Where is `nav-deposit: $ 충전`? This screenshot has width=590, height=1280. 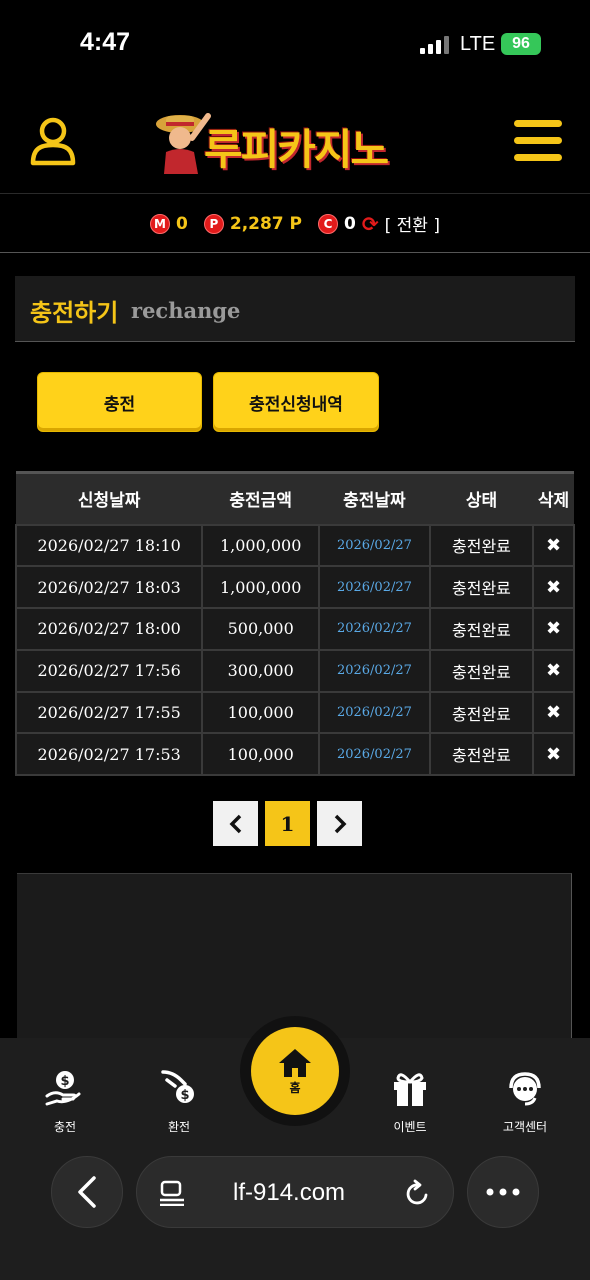 nav-deposit: $ 충전 is located at coordinates (65, 1100).